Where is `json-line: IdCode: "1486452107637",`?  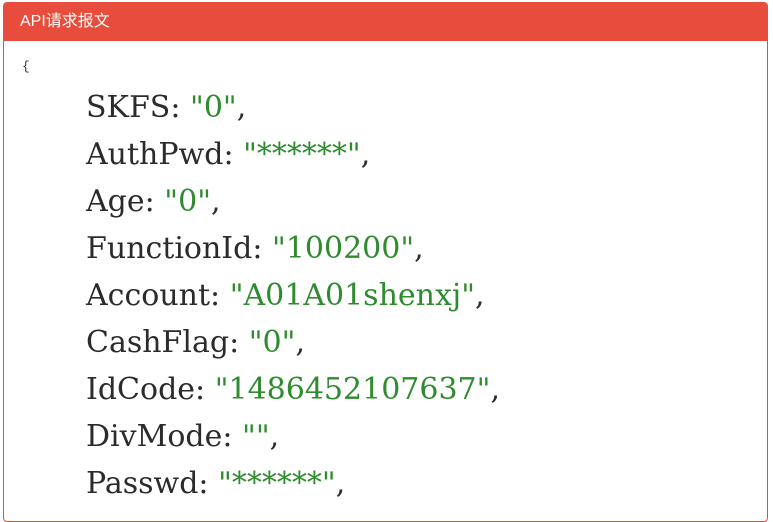 json-line: IdCode: "1486452107637", is located at coordinates (293, 389).